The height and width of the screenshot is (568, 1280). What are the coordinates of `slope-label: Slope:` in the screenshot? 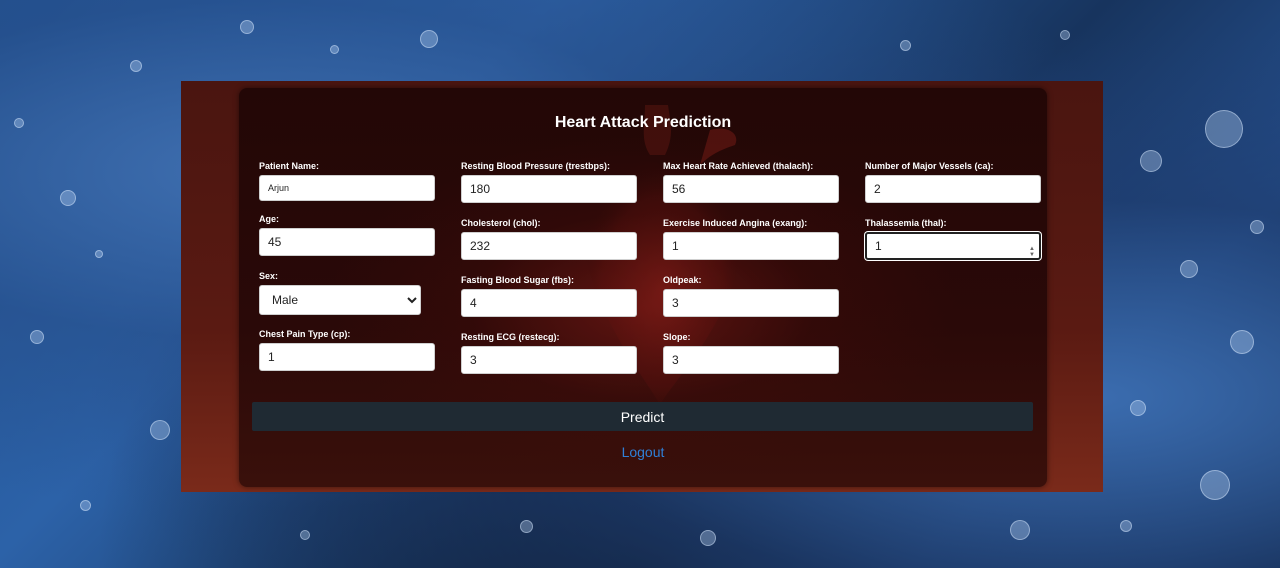 It's located at (677, 337).